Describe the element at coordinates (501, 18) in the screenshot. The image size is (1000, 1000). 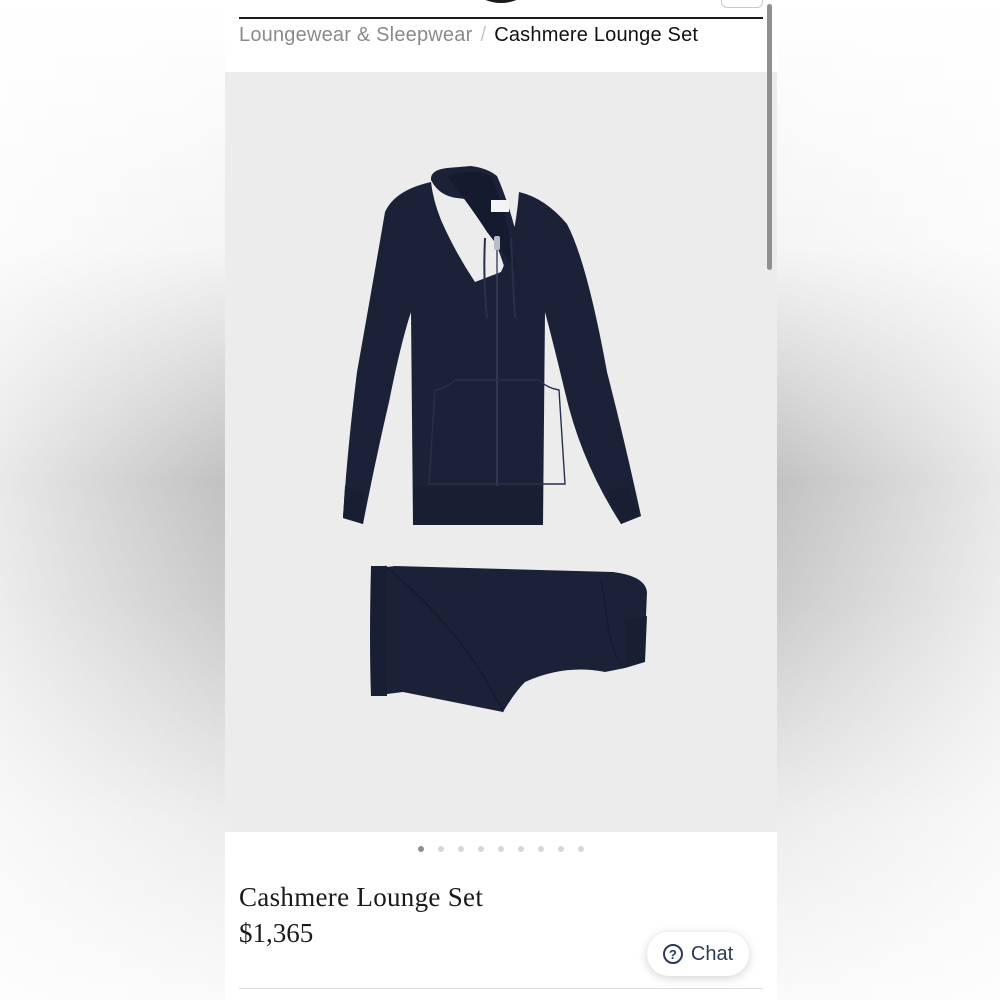
I see `header-divider` at that location.